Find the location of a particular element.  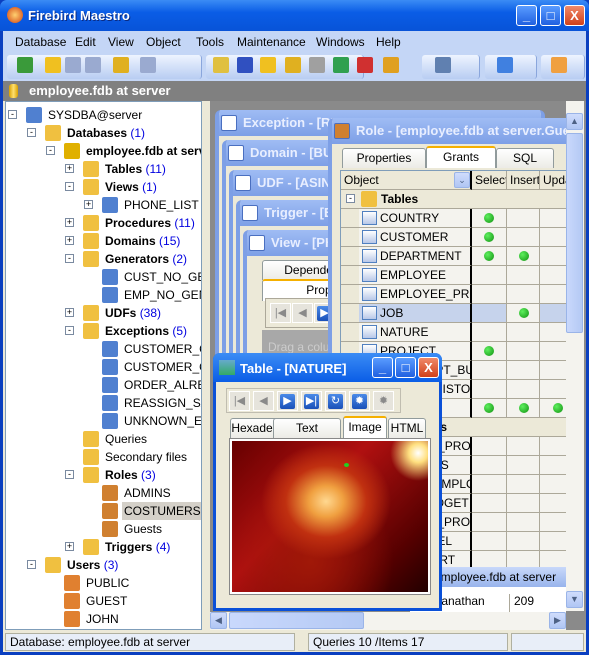

grid-row: NATURE is located at coordinates (406, 332).